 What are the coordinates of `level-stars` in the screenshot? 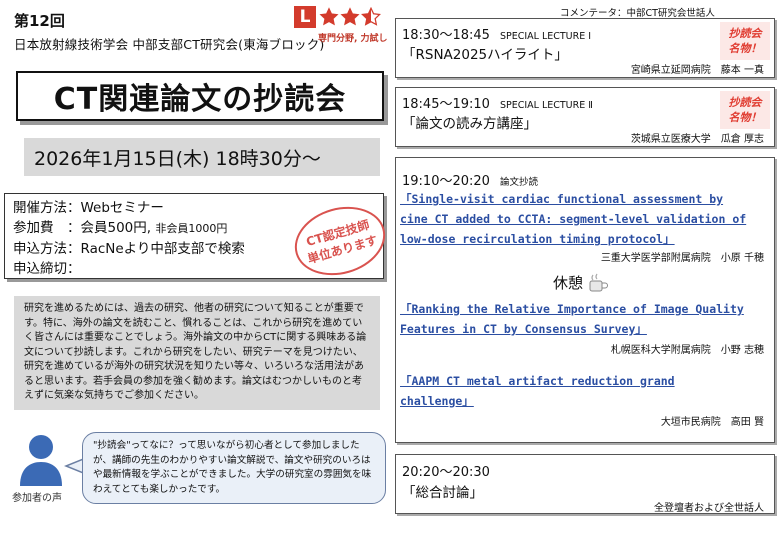 It's located at (350, 17).